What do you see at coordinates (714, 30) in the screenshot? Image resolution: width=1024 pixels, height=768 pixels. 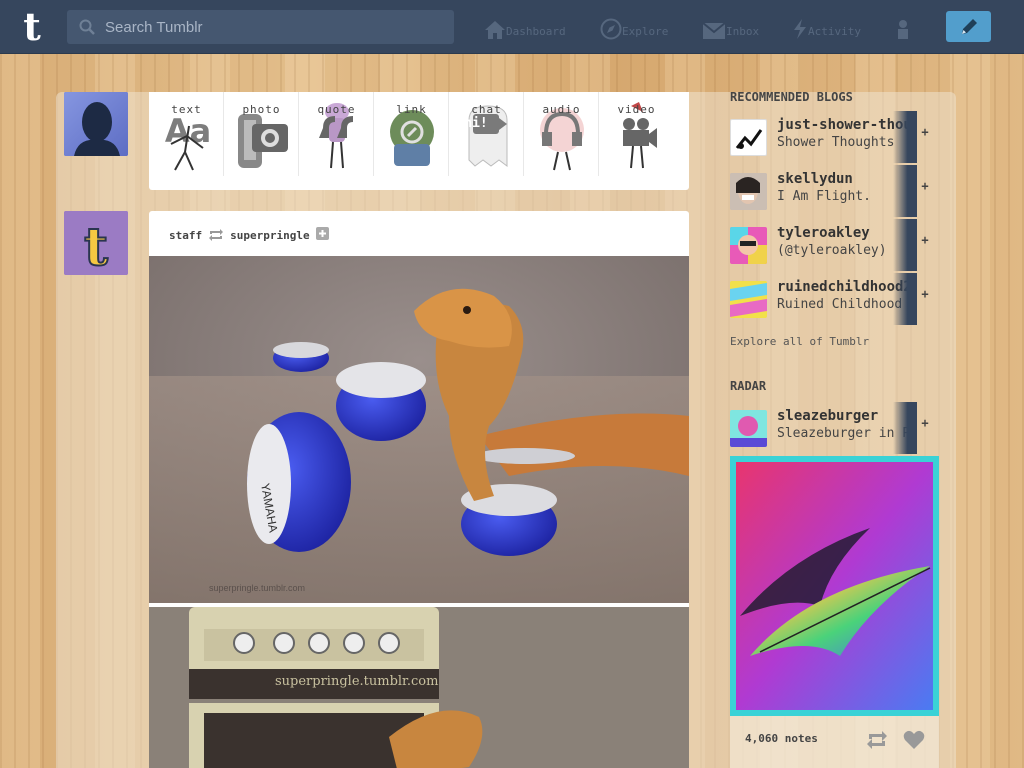 I see `envelope-icon` at bounding box center [714, 30].